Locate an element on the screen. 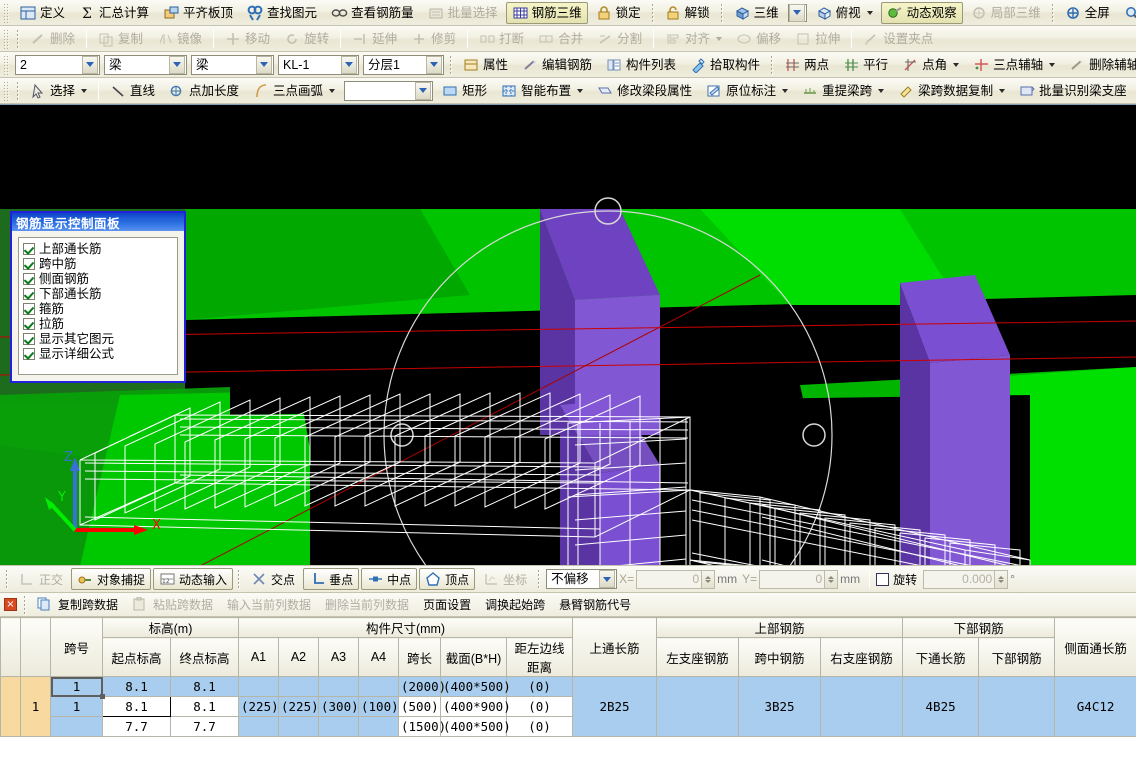 Image resolution: width=1136 pixels, height=765 pixels. checkbox-row-bottom-through-bar: 下部通长筋 is located at coordinates (98, 293).